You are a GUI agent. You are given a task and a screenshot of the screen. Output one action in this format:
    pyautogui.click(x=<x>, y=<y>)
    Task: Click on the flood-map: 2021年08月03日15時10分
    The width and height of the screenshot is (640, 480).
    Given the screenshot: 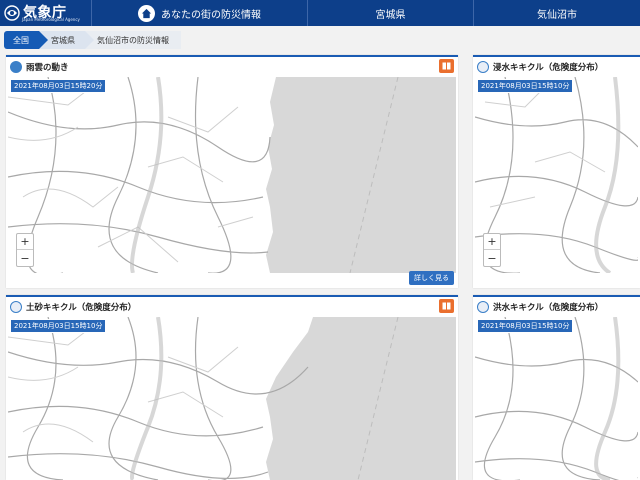 What is the action you would take?
    pyautogui.click(x=556, y=398)
    